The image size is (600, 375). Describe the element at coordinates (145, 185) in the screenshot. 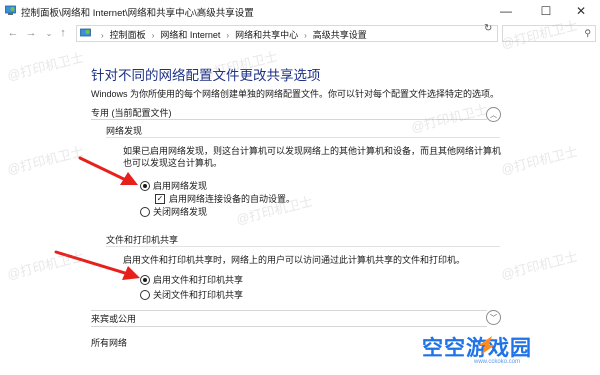

I see `radio-button-selected` at that location.